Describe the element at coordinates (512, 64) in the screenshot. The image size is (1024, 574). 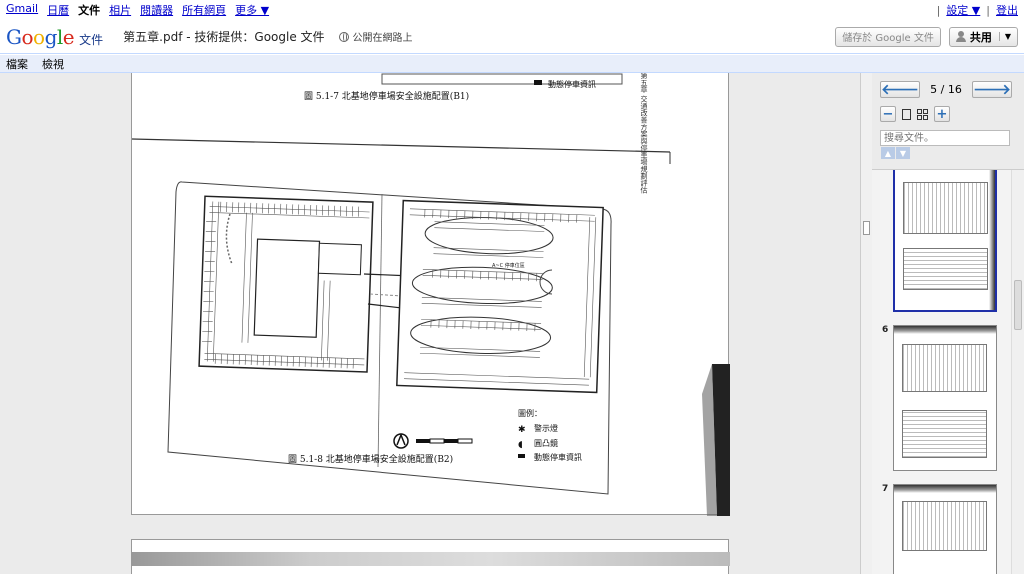
I see `menu-bar: 檔案 檢視` at that location.